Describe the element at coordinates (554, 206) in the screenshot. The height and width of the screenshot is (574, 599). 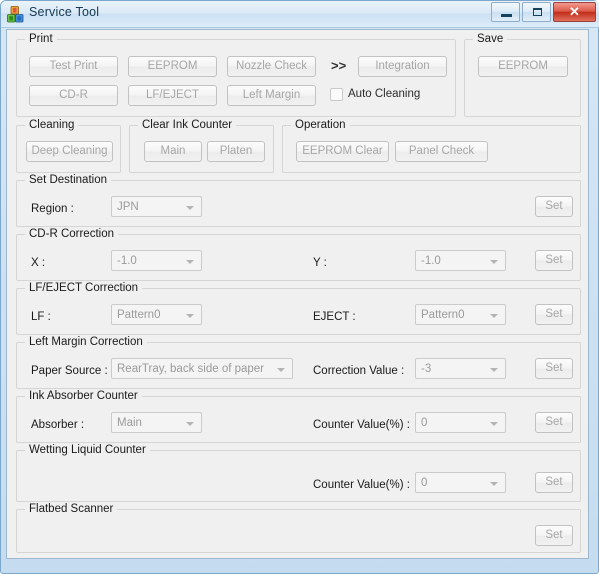
I see `set-destination-set-button: Set` at that location.